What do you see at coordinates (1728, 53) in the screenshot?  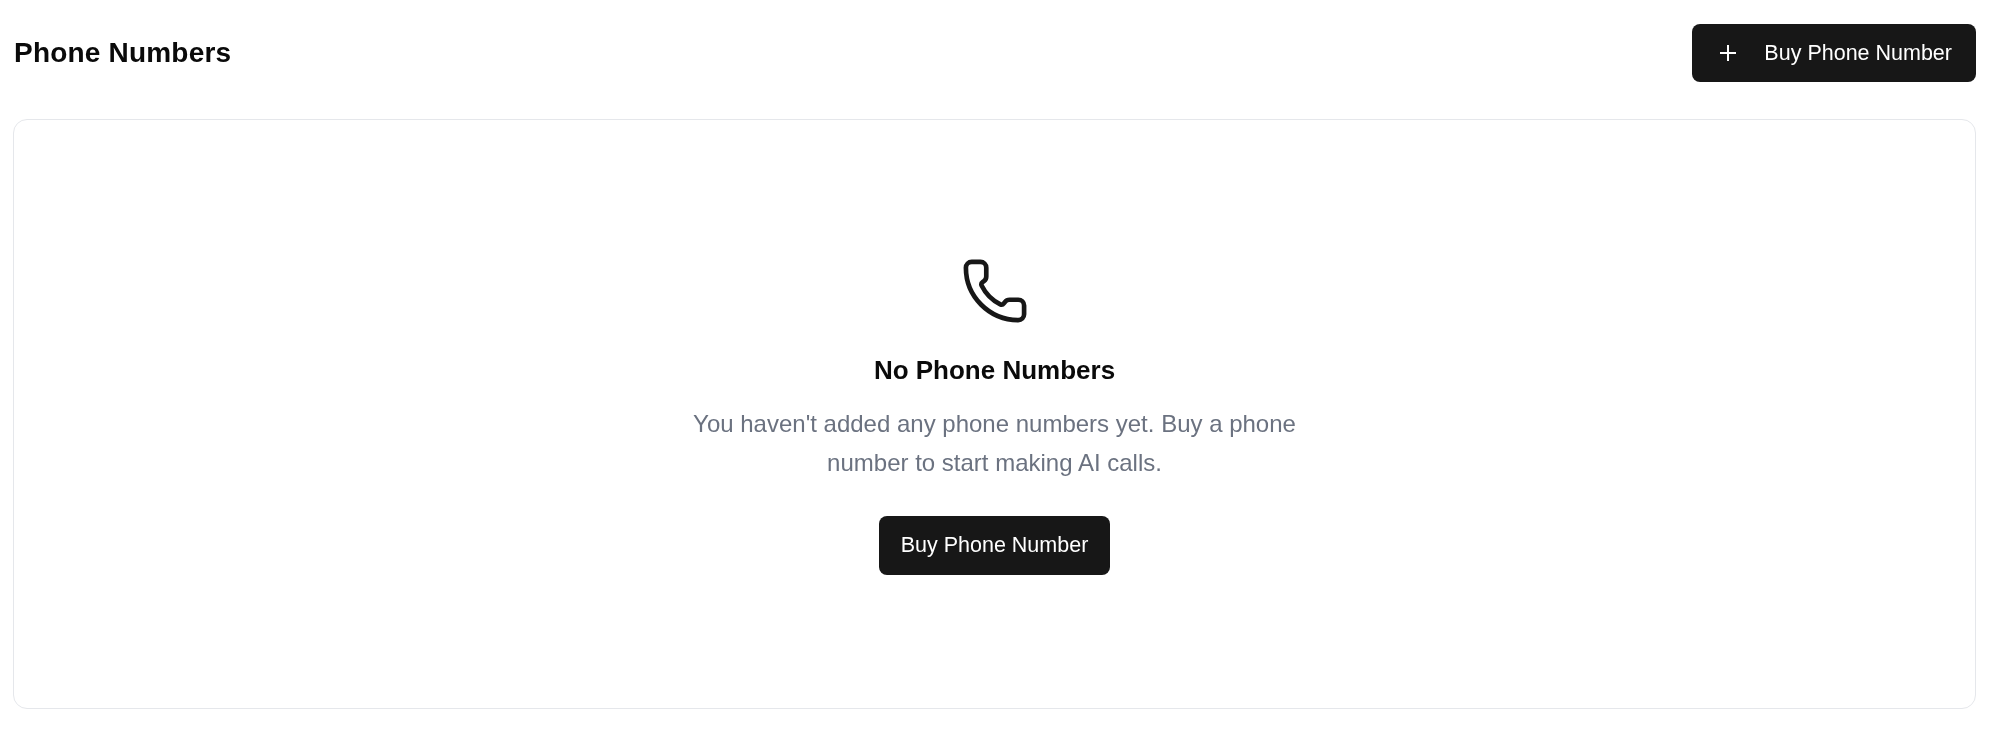 I see `plus-icon` at bounding box center [1728, 53].